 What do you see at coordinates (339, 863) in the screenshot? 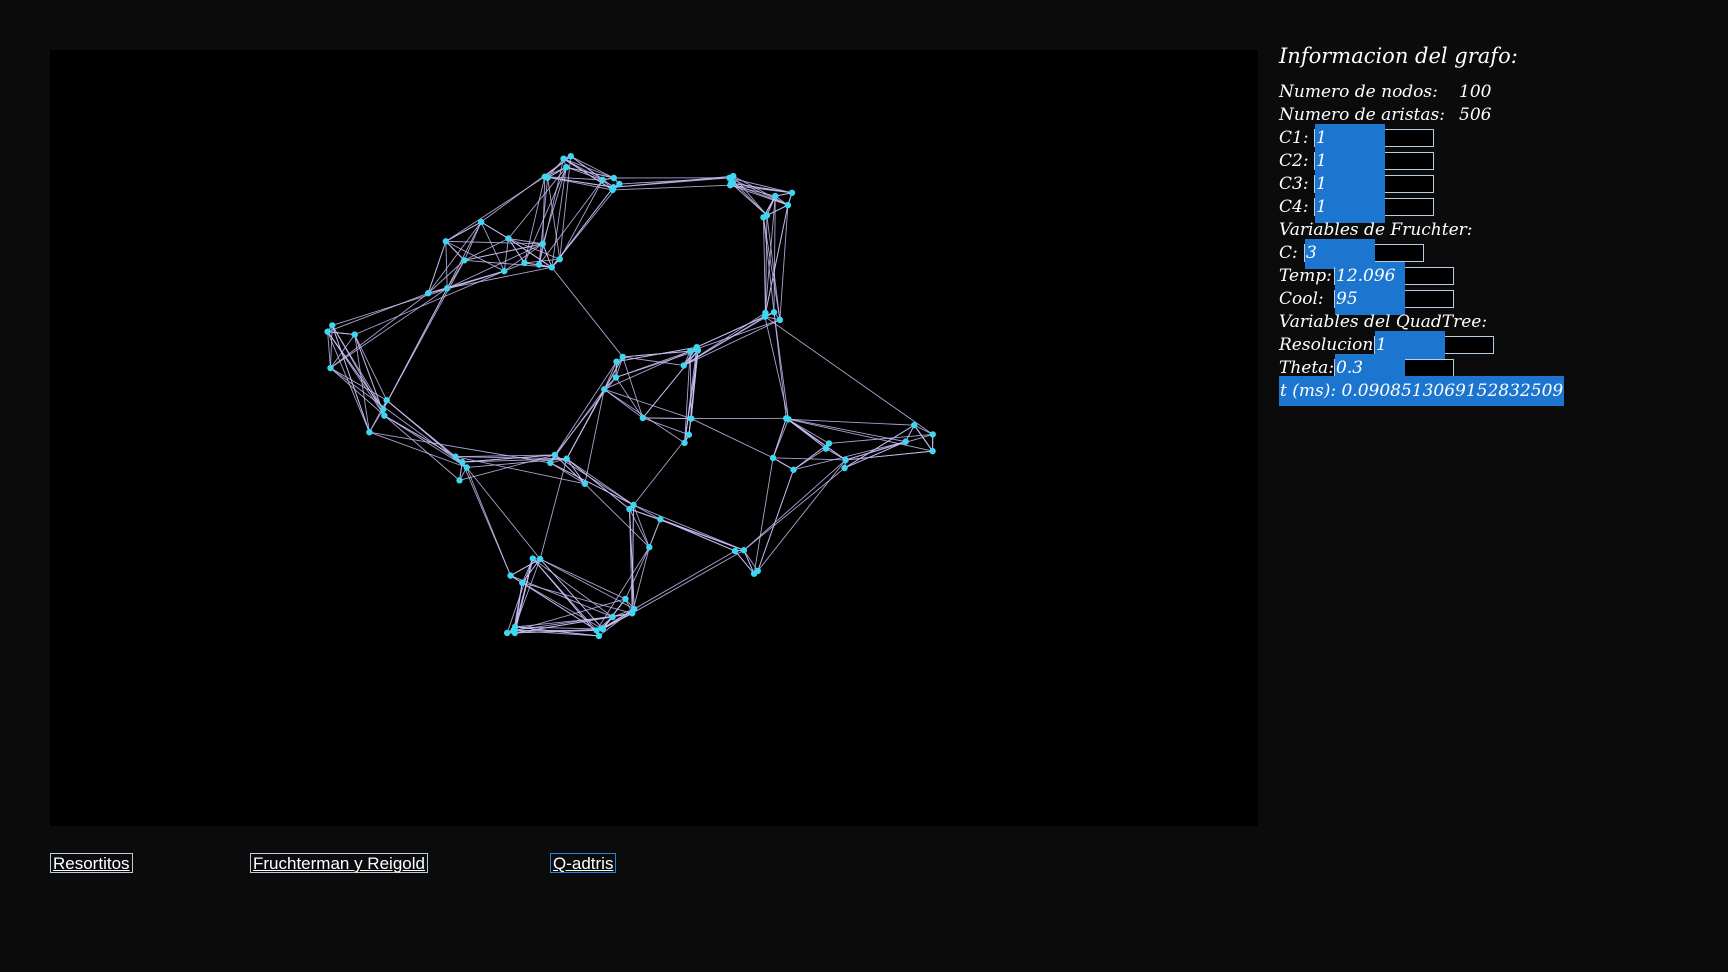
I see `fruchterman-button: Fruchterman y Reigold` at bounding box center [339, 863].